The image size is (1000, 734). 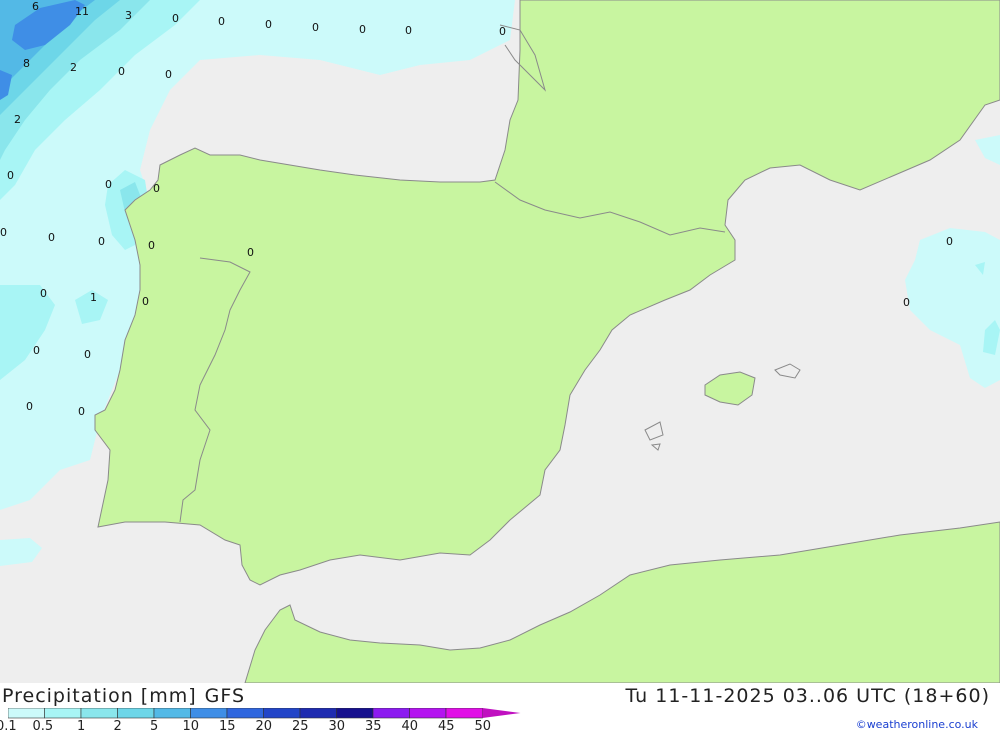 What do you see at coordinates (35, 6) in the screenshot?
I see `map-value: 6` at bounding box center [35, 6].